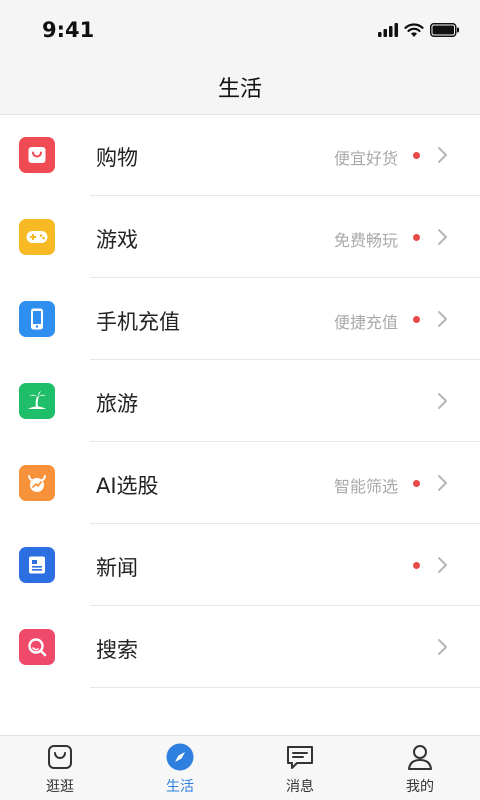 The height and width of the screenshot is (800, 480). What do you see at coordinates (240, 30) in the screenshot?
I see `status-bar: 9:41` at bounding box center [240, 30].